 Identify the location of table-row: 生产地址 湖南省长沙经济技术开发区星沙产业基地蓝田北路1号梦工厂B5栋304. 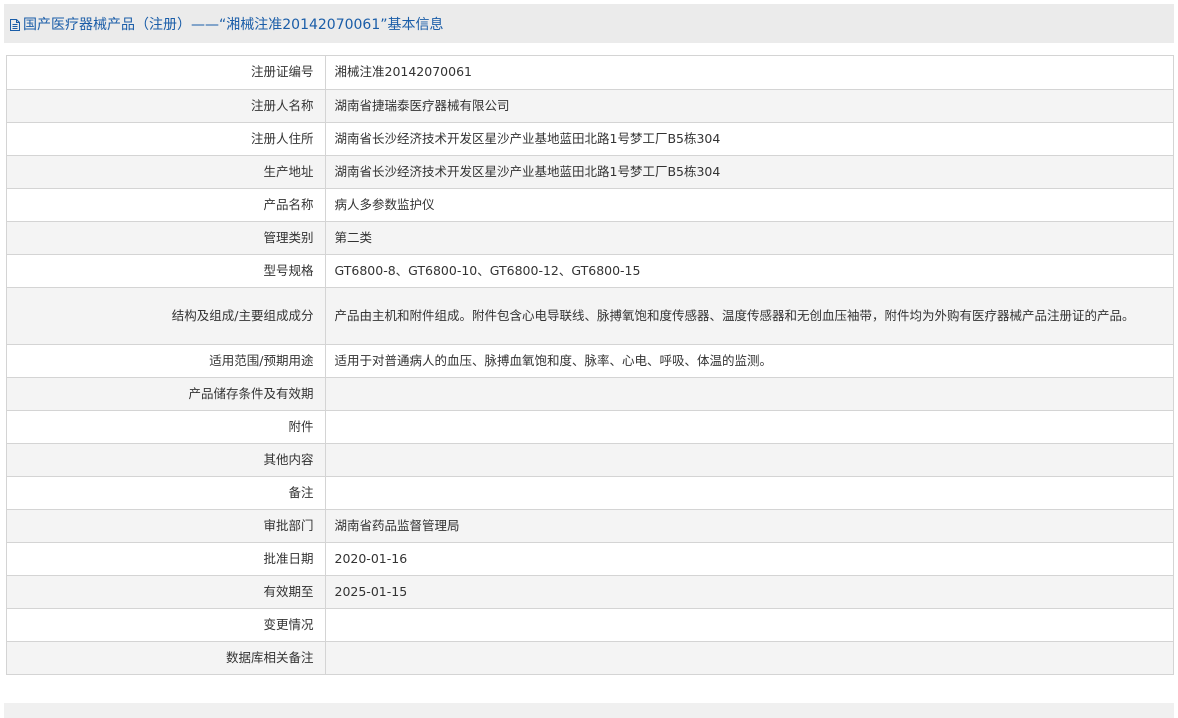
(590, 172).